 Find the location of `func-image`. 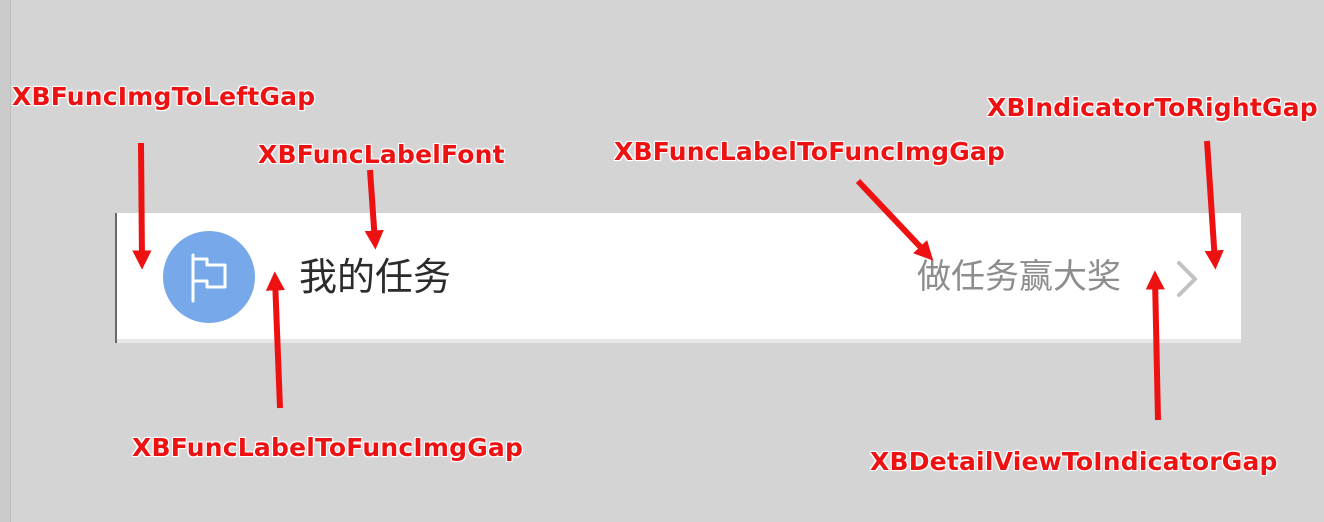

func-image is located at coordinates (209, 277).